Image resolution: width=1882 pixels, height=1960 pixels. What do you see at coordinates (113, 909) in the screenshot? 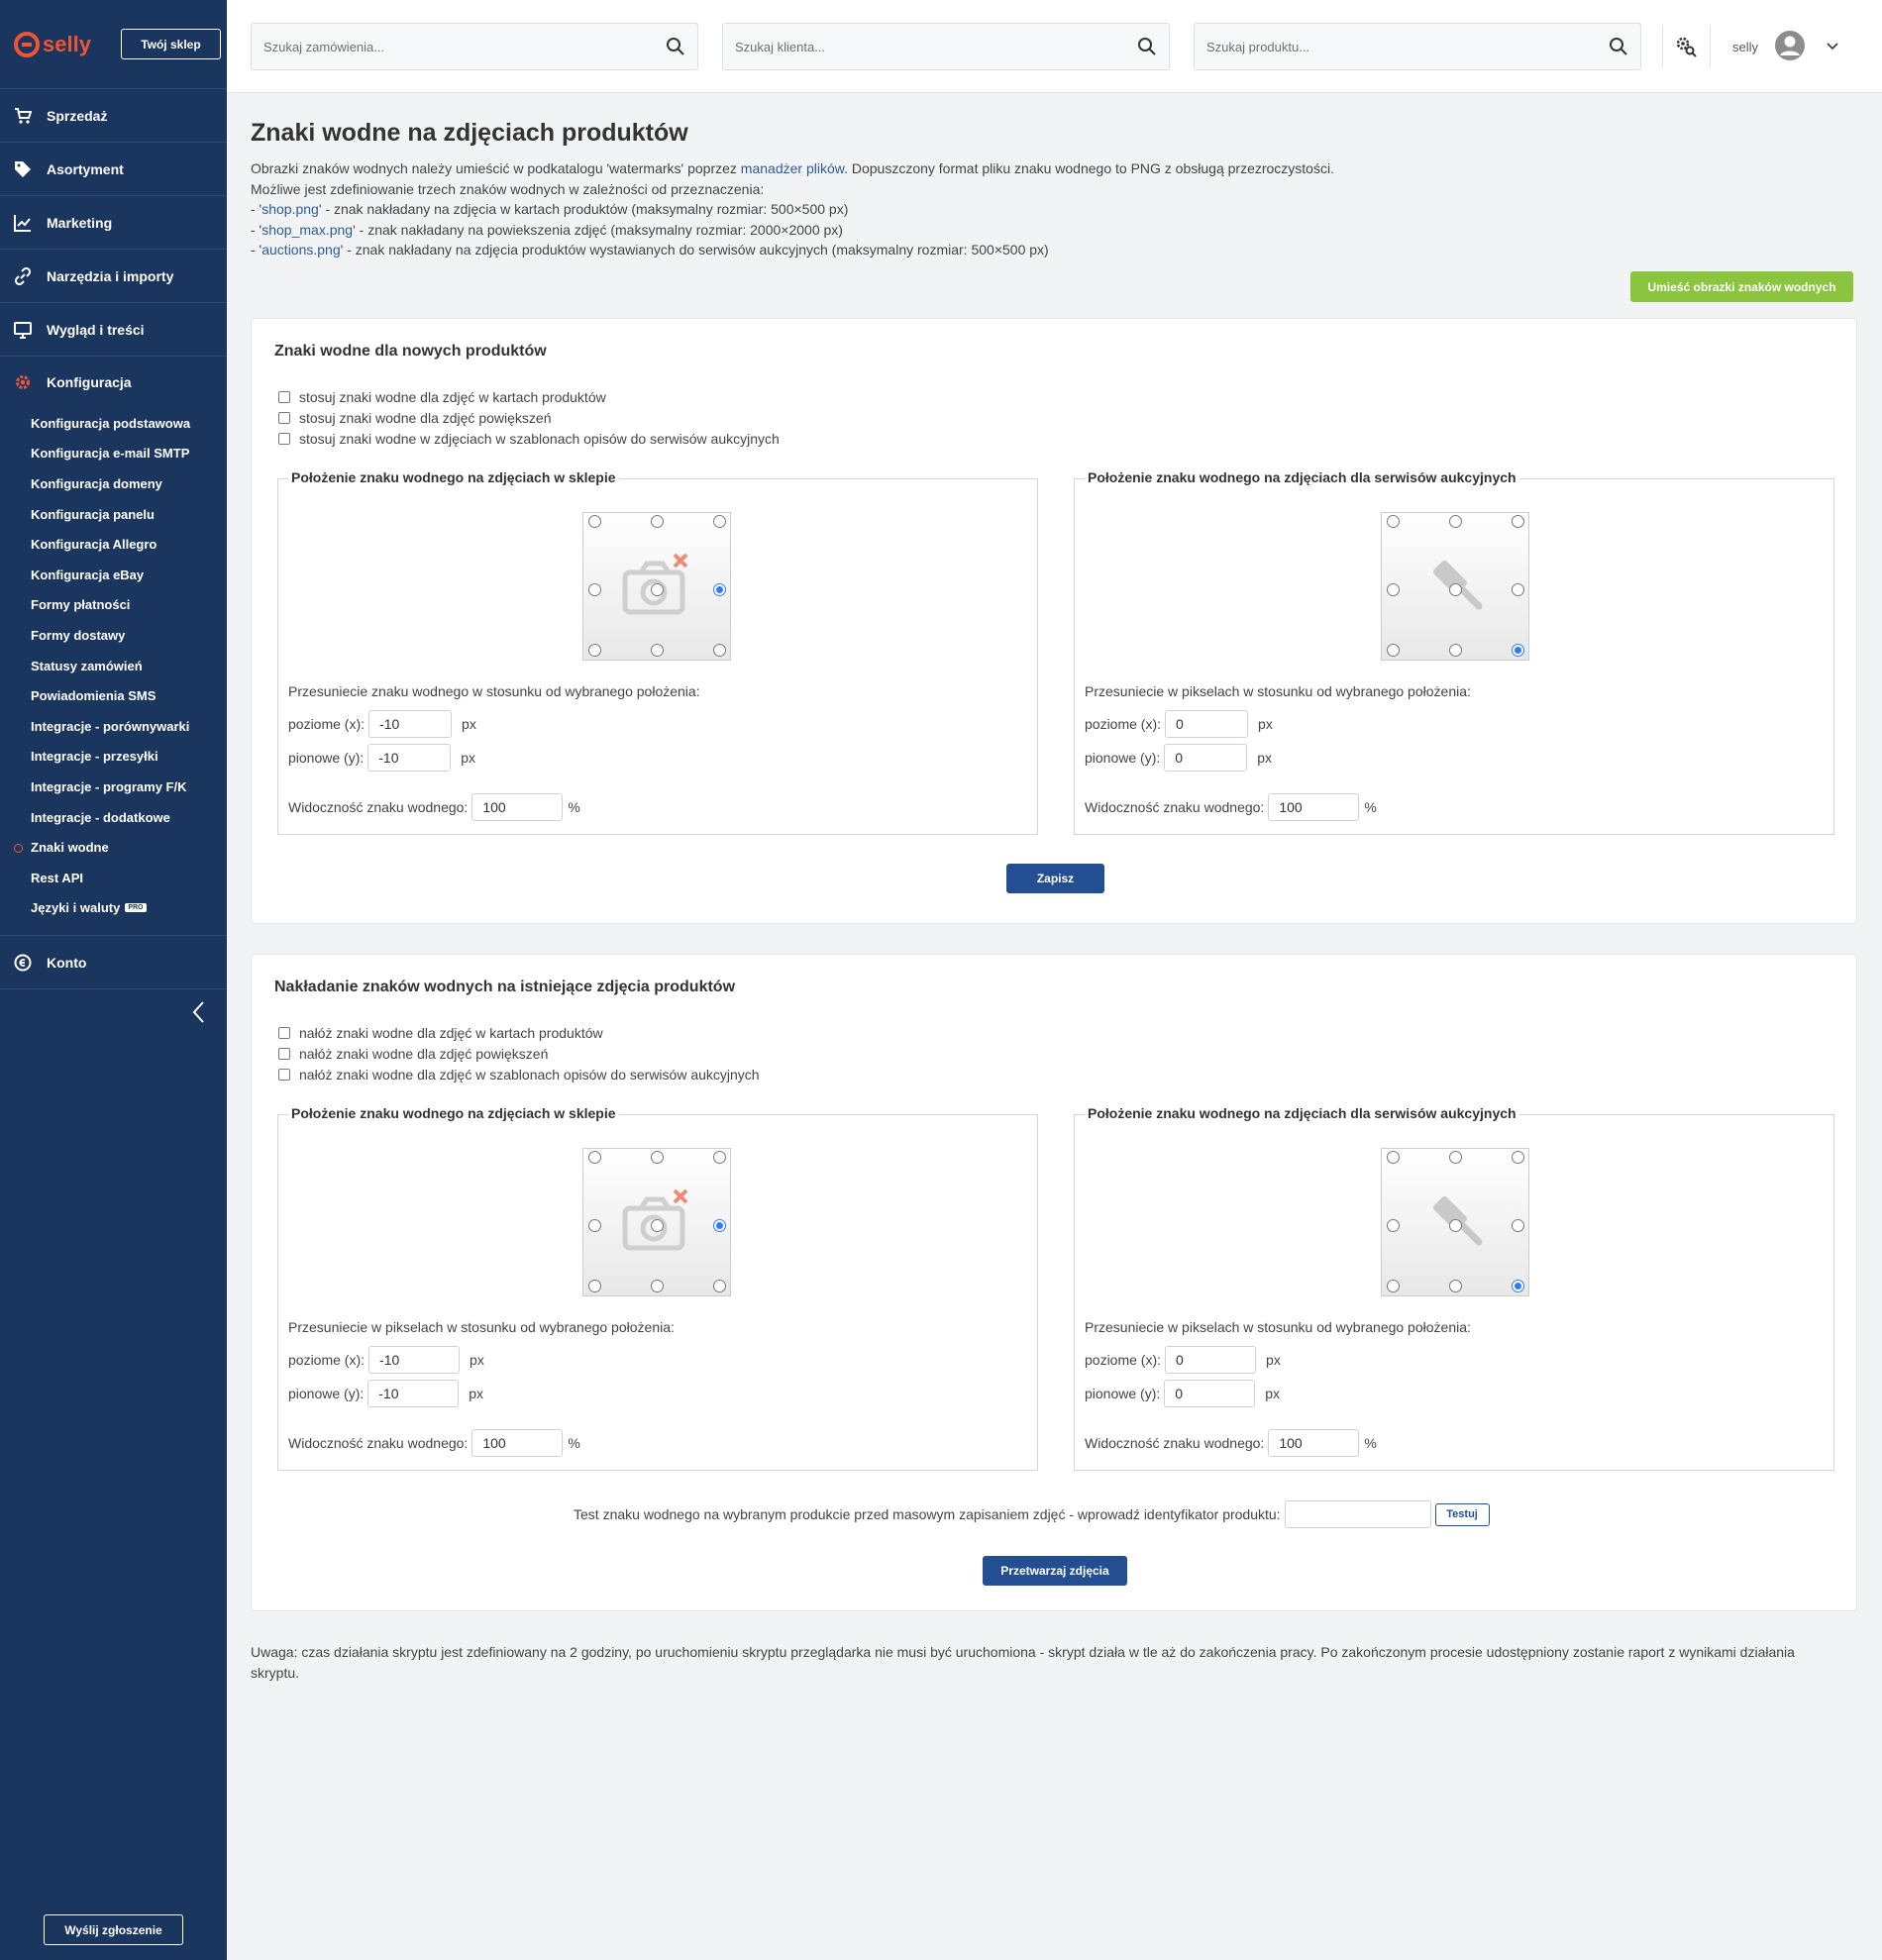
I see `submenu-item-languages: Języki i waluty PRO` at bounding box center [113, 909].